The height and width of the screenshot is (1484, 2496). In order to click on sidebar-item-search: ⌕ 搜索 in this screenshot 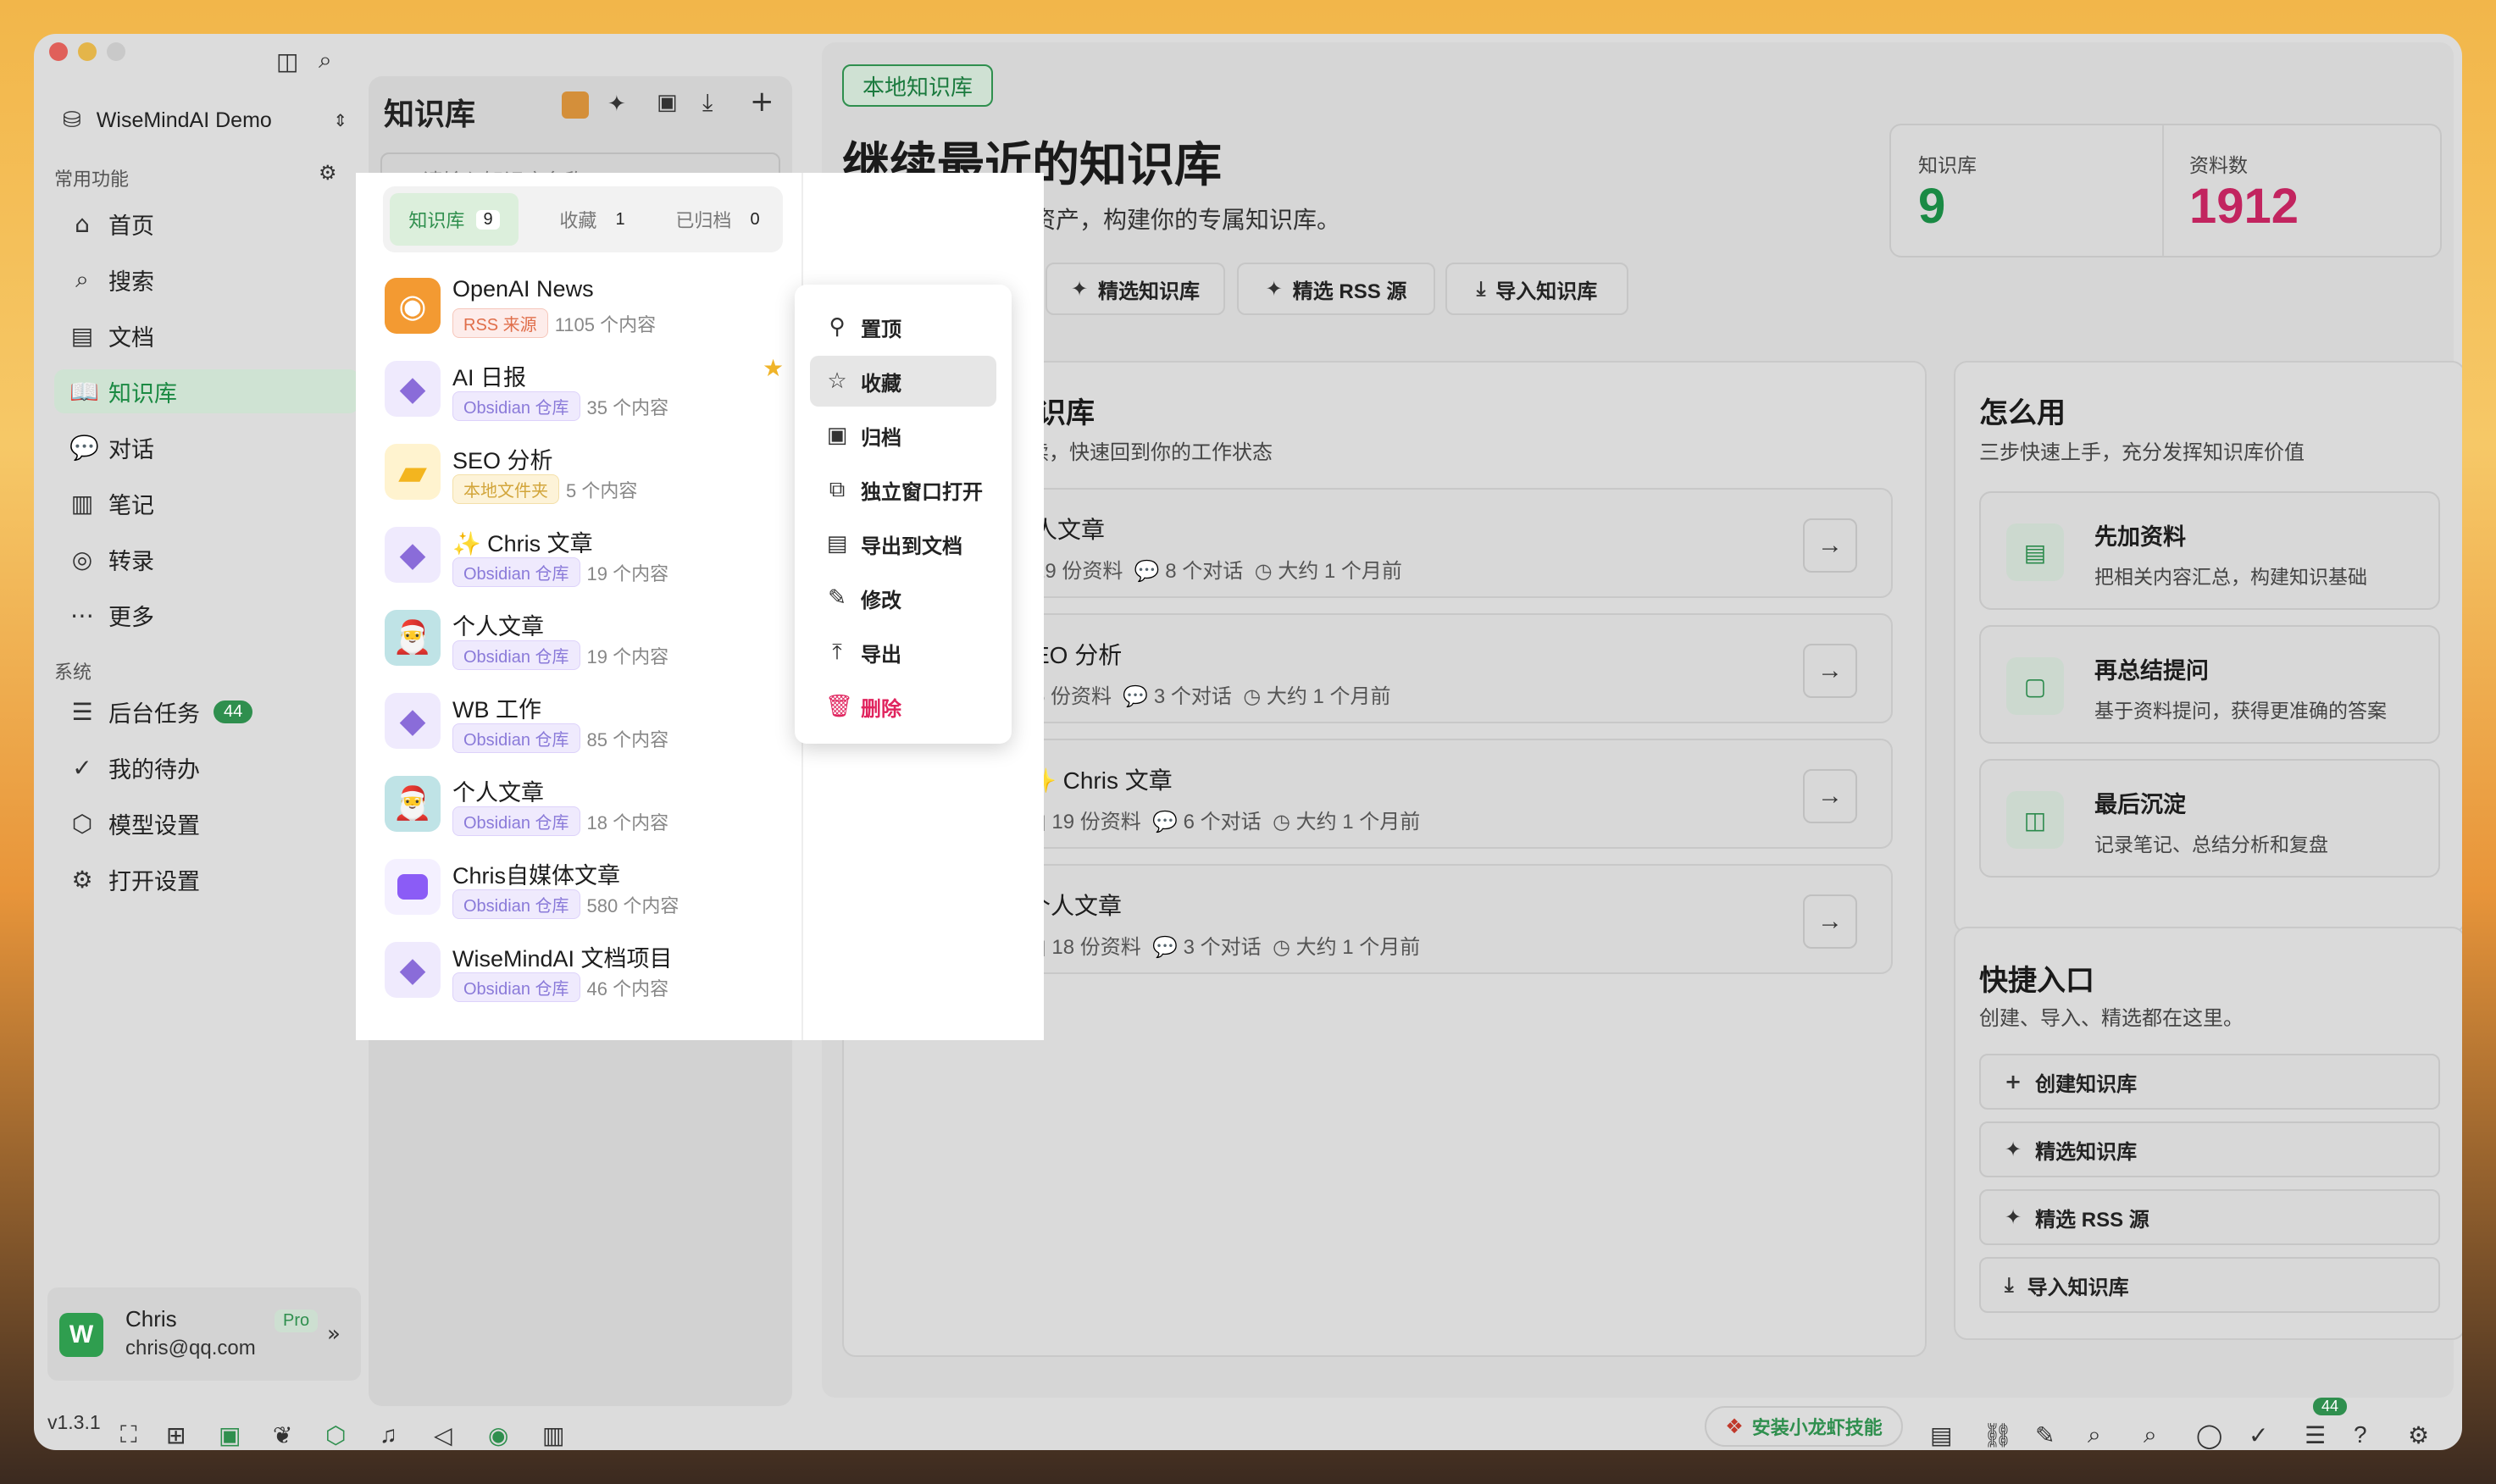, I will do `click(206, 279)`.